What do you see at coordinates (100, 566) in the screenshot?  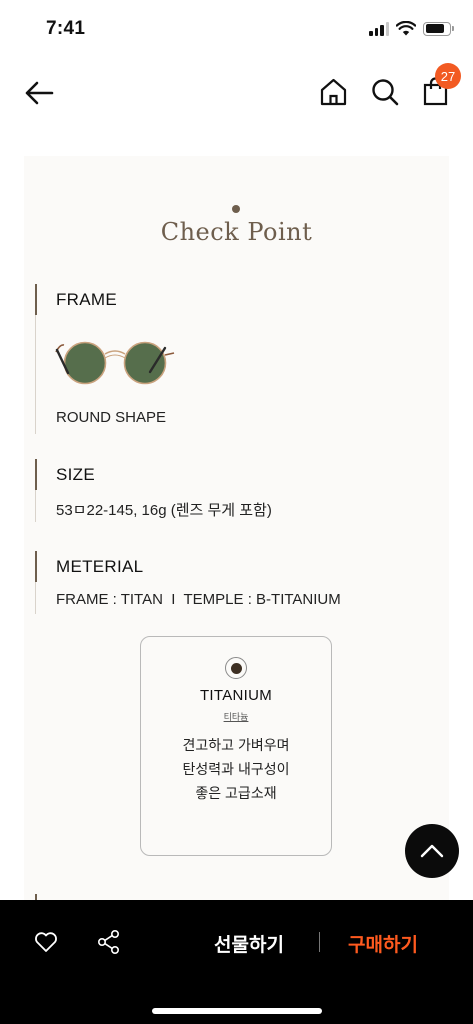 I see `material-heading: METERIAL` at bounding box center [100, 566].